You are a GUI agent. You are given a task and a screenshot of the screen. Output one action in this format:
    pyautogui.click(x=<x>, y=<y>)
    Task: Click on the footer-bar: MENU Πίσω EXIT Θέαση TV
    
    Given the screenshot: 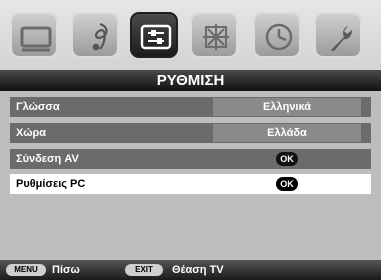 What is the action you would take?
    pyautogui.click(x=190, y=270)
    